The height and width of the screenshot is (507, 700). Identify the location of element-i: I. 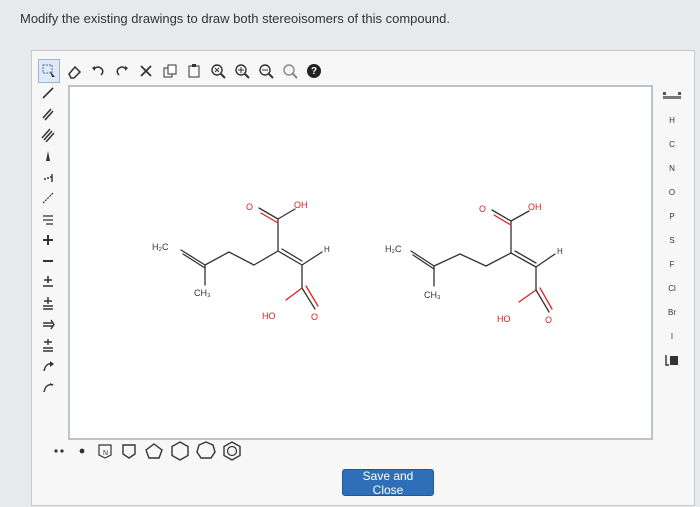
(672, 336).